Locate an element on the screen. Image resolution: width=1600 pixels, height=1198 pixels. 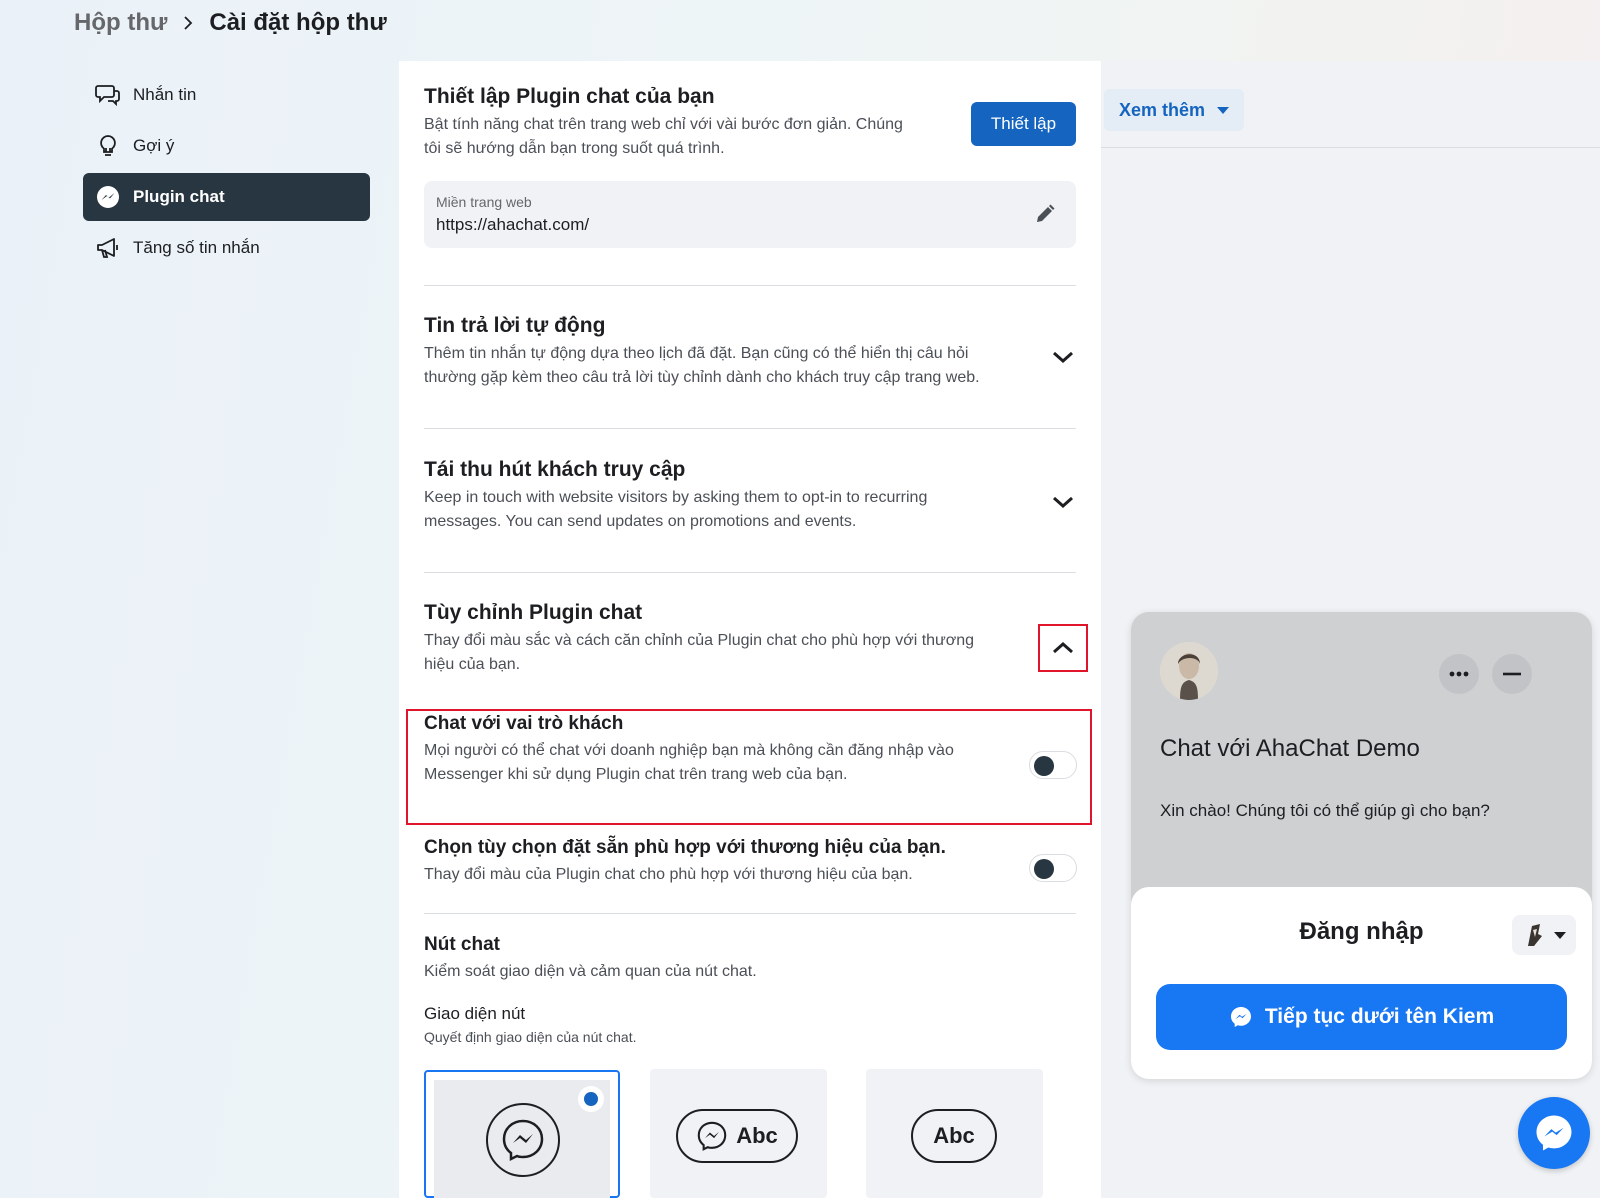
sidebar-item-boost-messages: Tăng số tin nhắn is located at coordinates (226, 248).